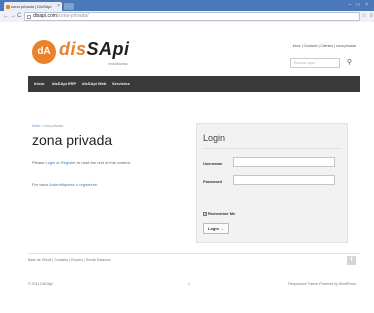 This screenshot has width=374, height=313. I want to click on close-tab-icon: ×, so click(58, 6).